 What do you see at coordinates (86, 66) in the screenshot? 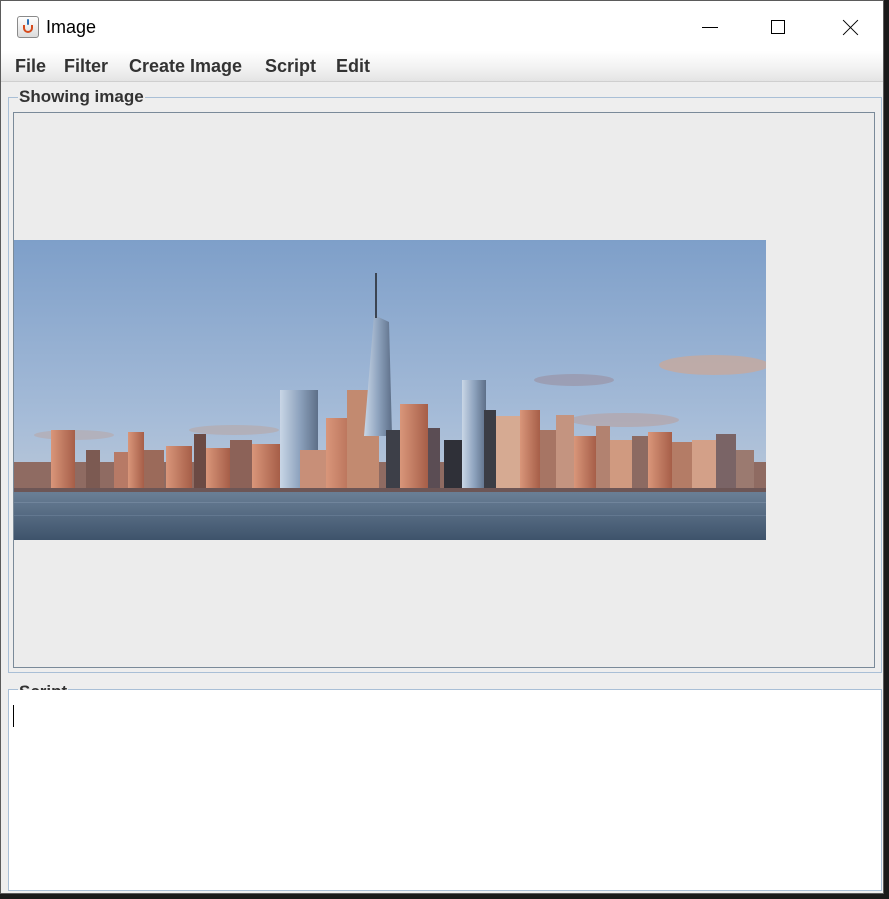
I see `menu-filter: Filter` at bounding box center [86, 66].